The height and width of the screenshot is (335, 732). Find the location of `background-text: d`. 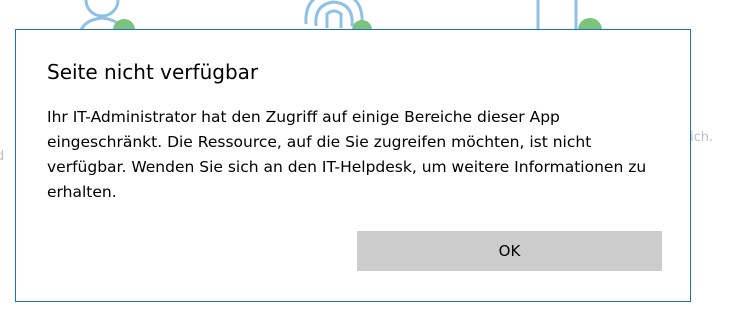

background-text: d is located at coordinates (2, 156).